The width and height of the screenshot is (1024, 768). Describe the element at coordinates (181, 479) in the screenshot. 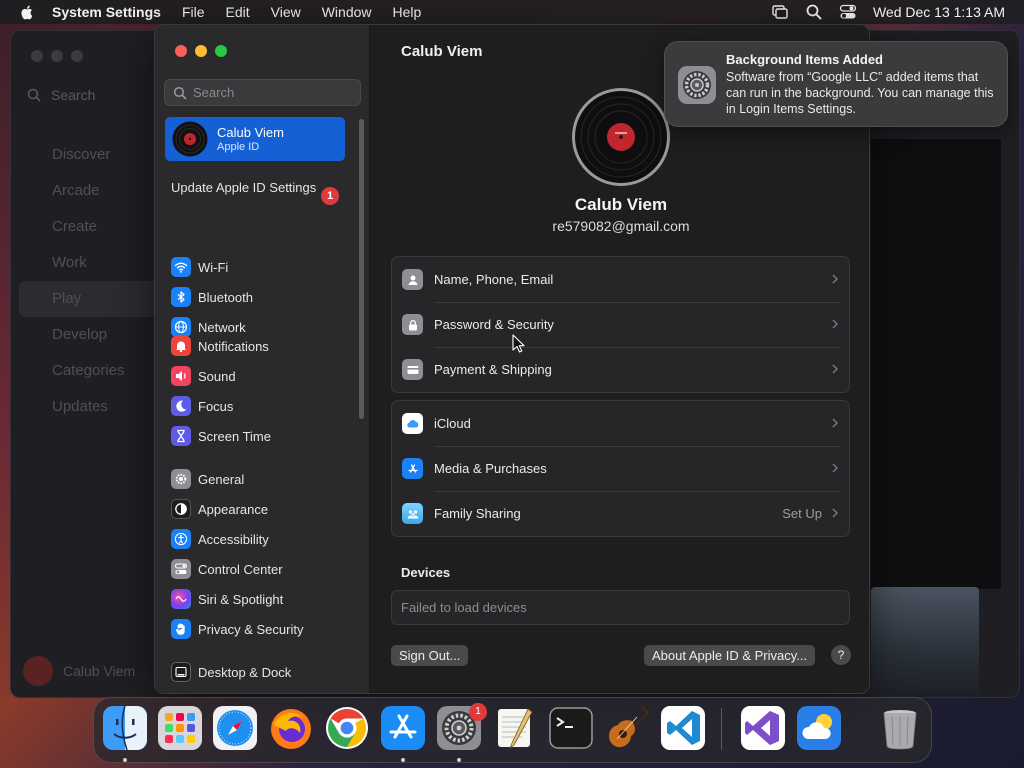

I see `gear-icon` at that location.